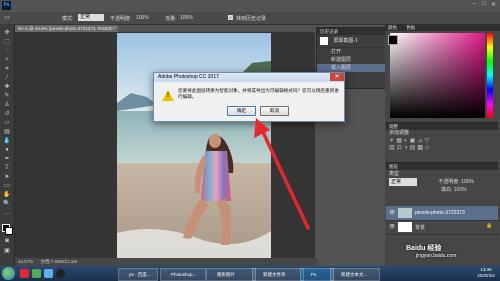  I want to click on type-tool-icon: T, so click(7, 168).